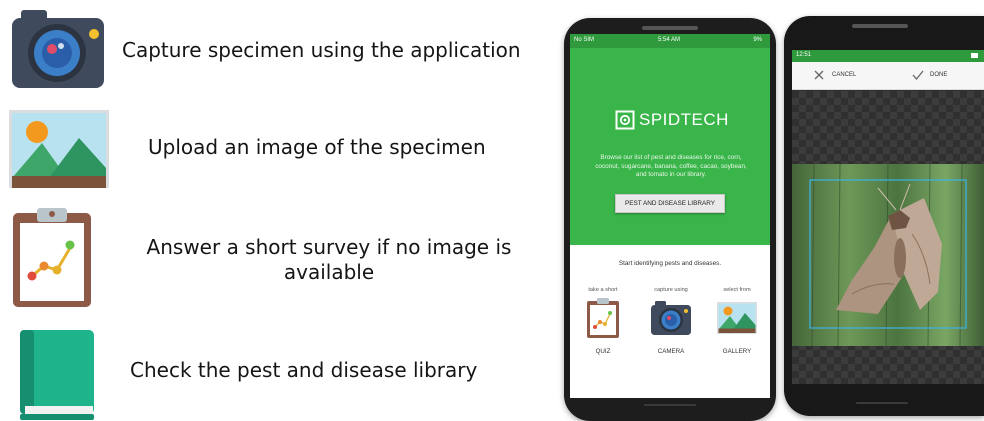 Image resolution: width=984 pixels, height=421 pixels. I want to click on status-time: 5:54 AM, so click(669, 40).